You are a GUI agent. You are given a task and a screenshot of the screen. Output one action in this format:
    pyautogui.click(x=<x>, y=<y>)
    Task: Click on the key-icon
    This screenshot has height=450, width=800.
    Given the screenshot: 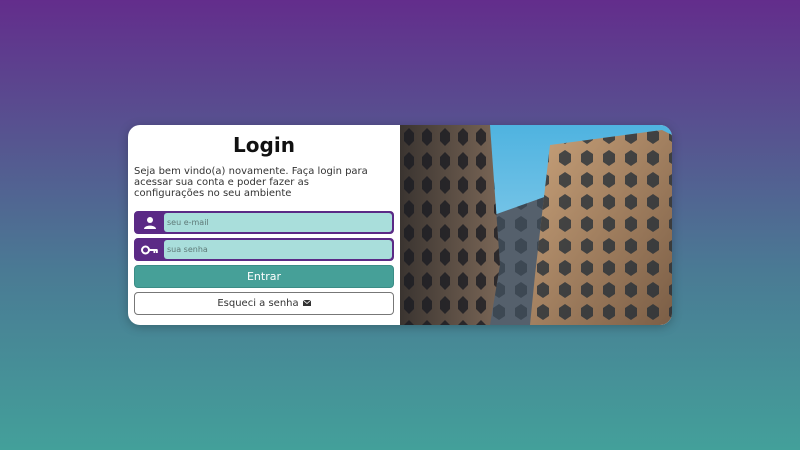 What is the action you would take?
    pyautogui.click(x=150, y=249)
    